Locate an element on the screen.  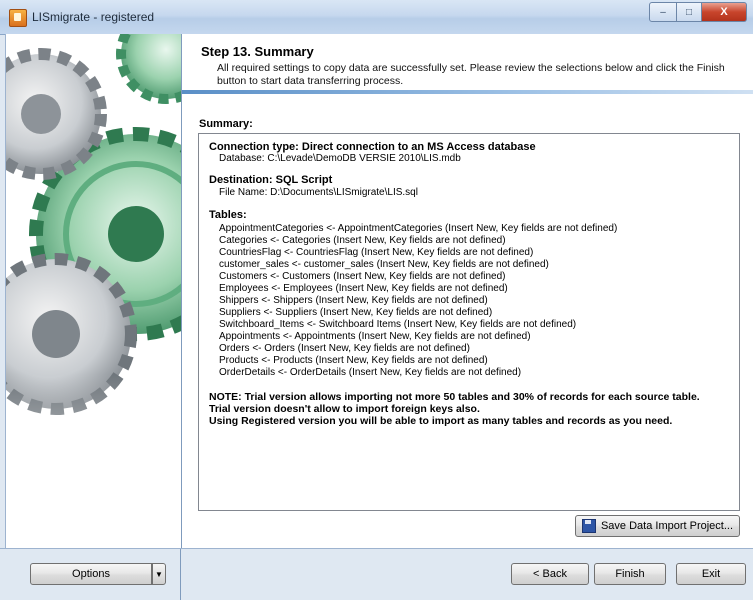
options-label: Options is located at coordinates (91, 574).